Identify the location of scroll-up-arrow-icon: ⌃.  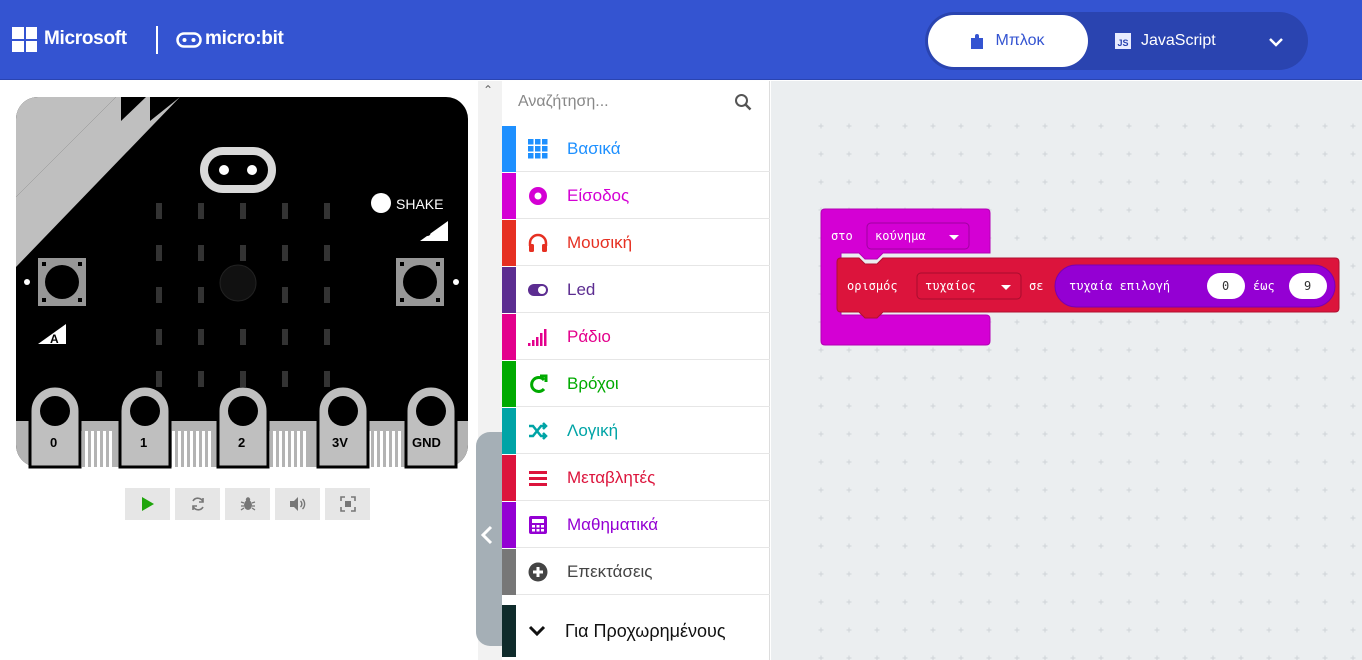
(488, 90).